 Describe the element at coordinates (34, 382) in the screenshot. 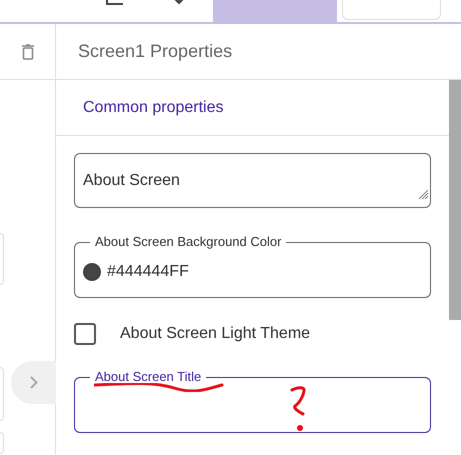

I see `chevron-right-icon` at that location.